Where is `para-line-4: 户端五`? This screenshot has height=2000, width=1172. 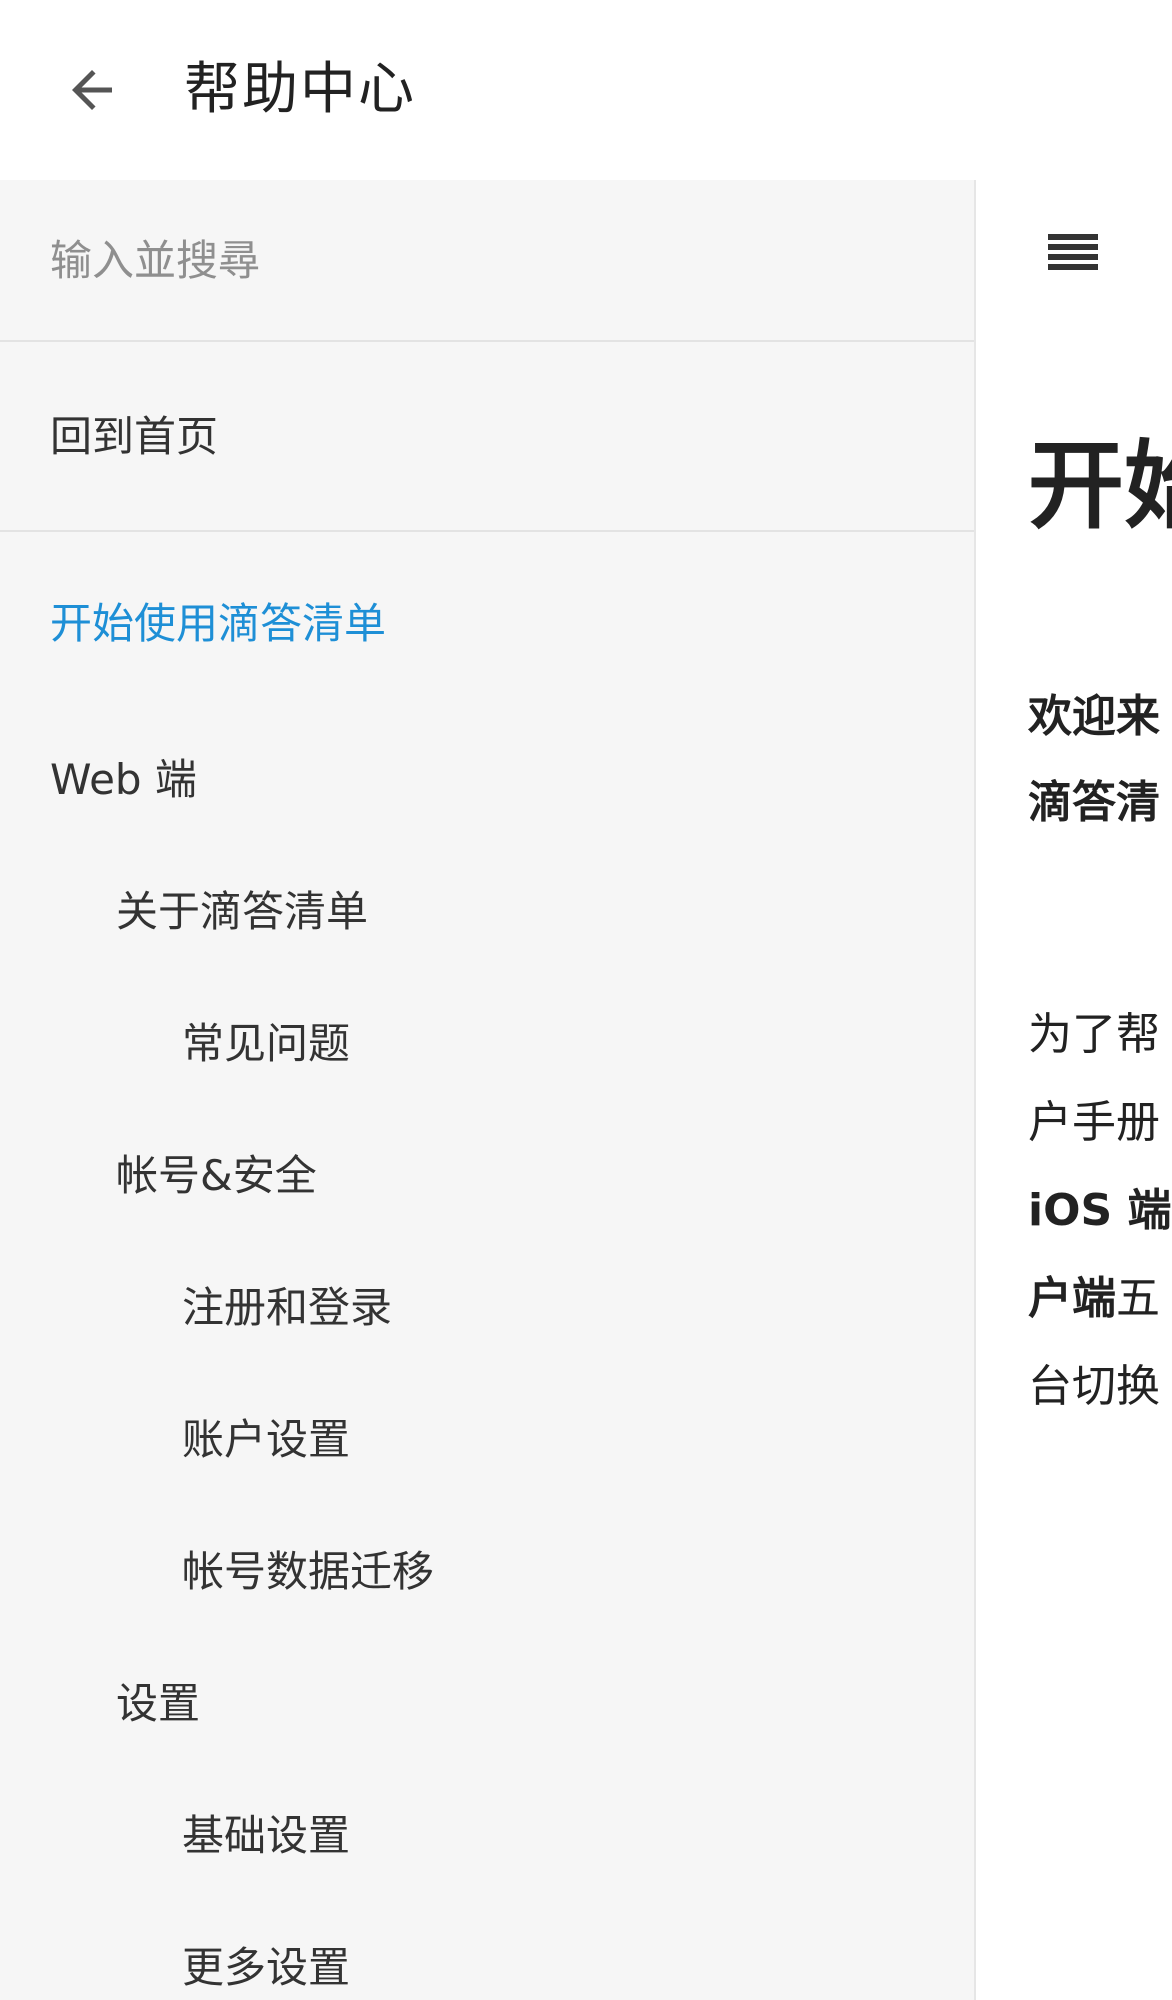 para-line-4: 户端五 is located at coordinates (1094, 1294).